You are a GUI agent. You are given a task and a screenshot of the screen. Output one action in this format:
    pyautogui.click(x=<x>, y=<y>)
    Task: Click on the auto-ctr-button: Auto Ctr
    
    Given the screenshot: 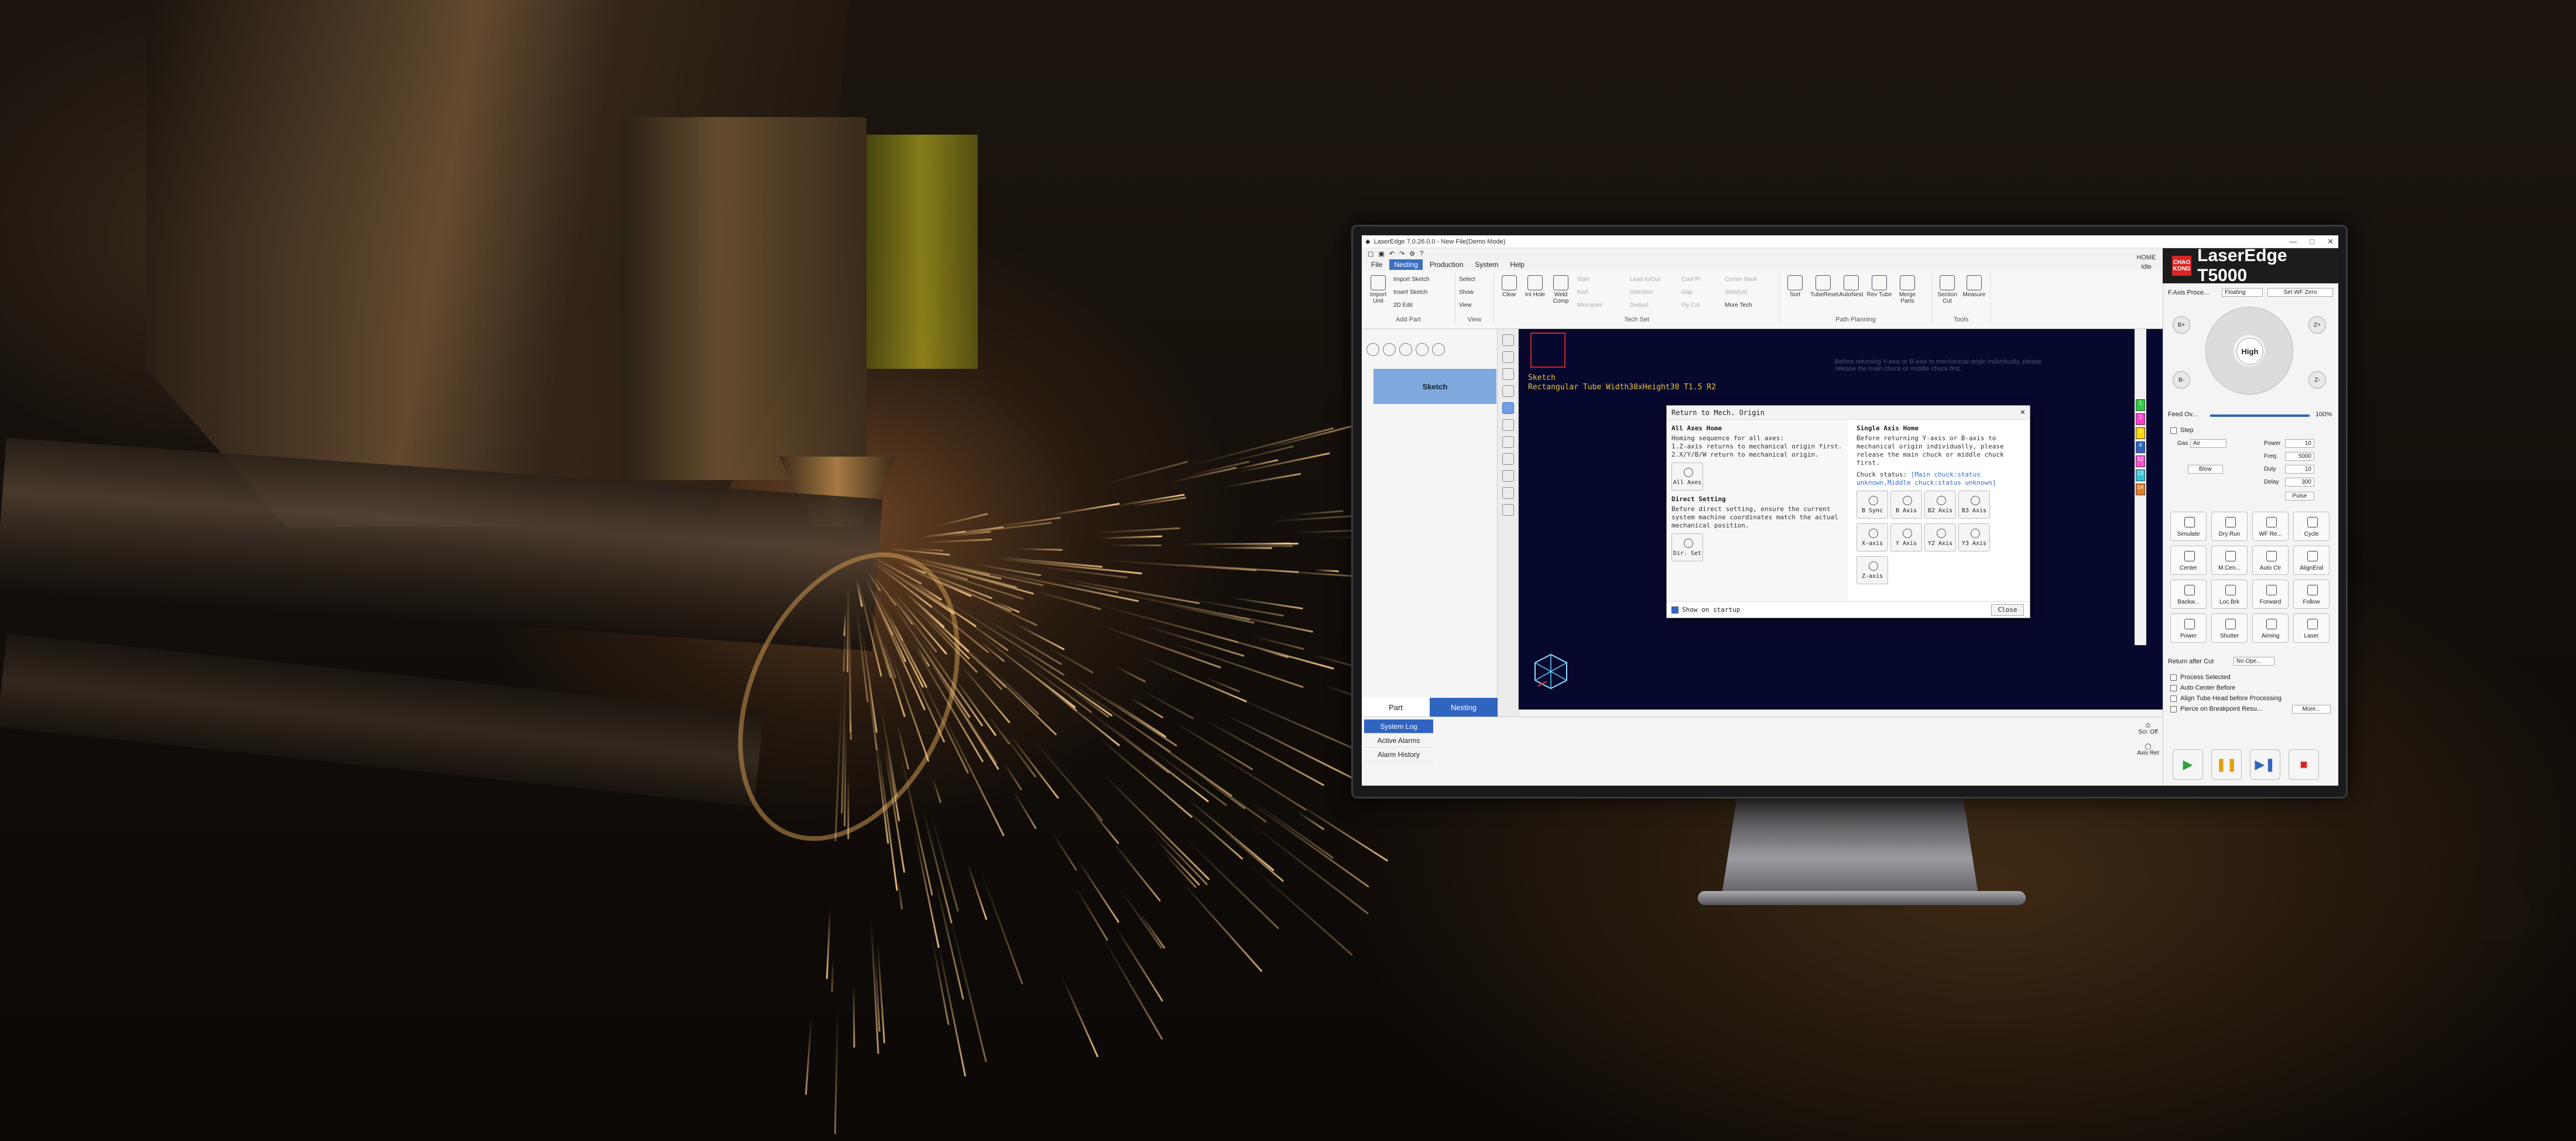 What is the action you would take?
    pyautogui.click(x=2270, y=560)
    